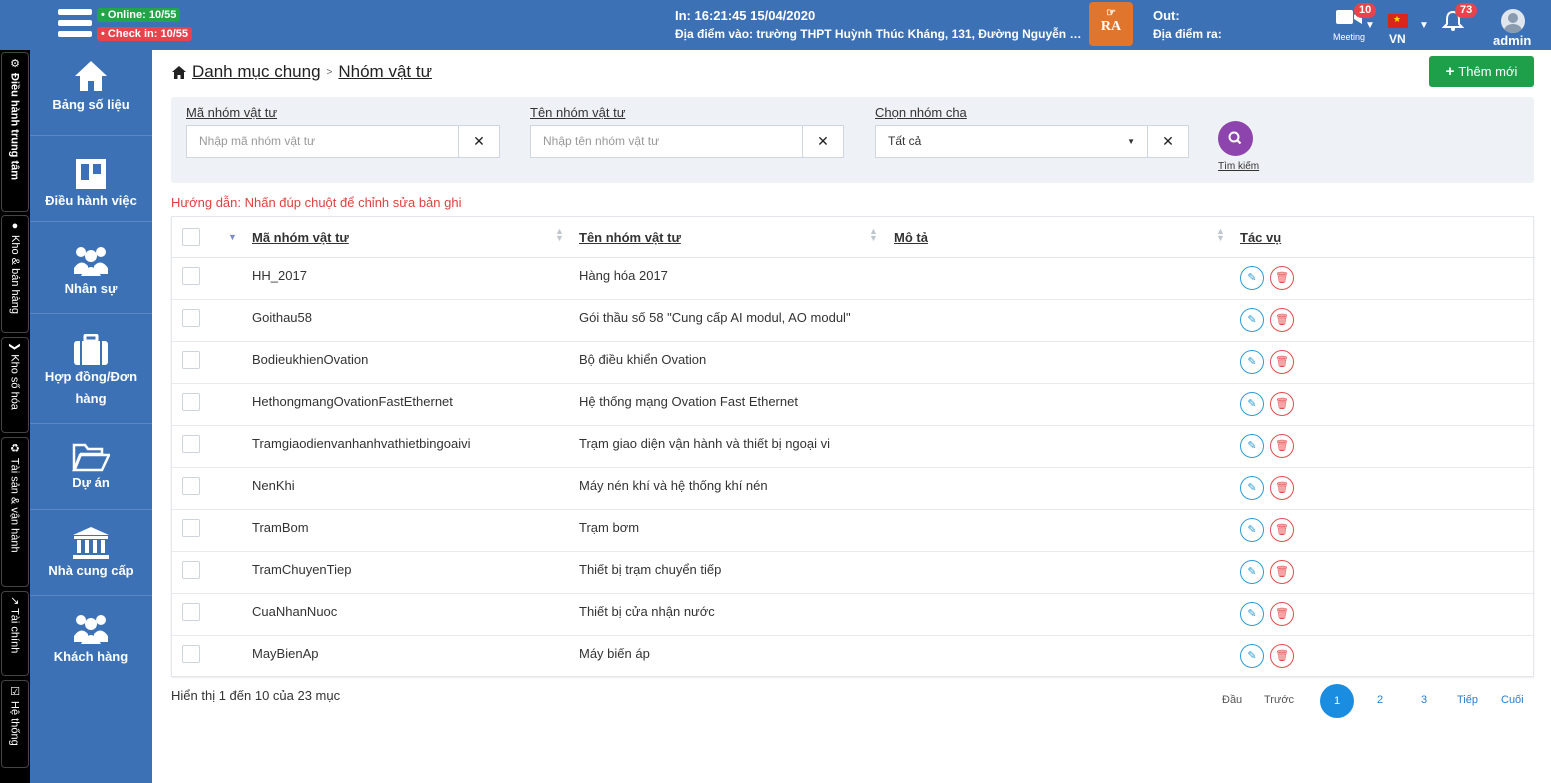  What do you see at coordinates (145, 34) in the screenshot?
I see `checkin-badge: • Check in: 10/55` at bounding box center [145, 34].